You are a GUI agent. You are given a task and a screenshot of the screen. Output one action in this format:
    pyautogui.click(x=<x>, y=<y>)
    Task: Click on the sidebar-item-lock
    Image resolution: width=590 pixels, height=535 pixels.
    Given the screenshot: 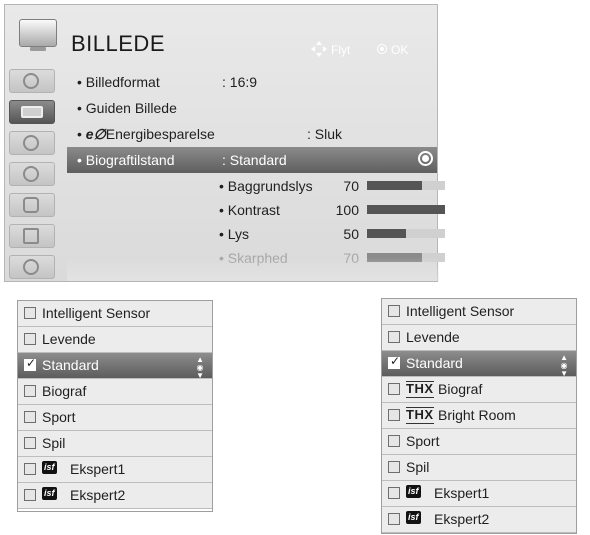 What is the action you would take?
    pyautogui.click(x=32, y=205)
    